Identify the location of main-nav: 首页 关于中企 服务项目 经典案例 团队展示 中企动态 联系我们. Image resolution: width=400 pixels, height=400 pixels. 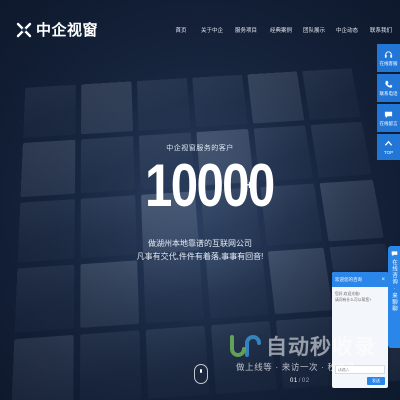
(282, 30).